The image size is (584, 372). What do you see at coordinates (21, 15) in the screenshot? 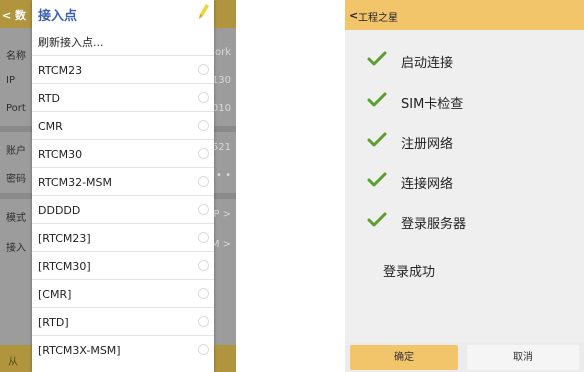
I see `background-back-label: 数` at bounding box center [21, 15].